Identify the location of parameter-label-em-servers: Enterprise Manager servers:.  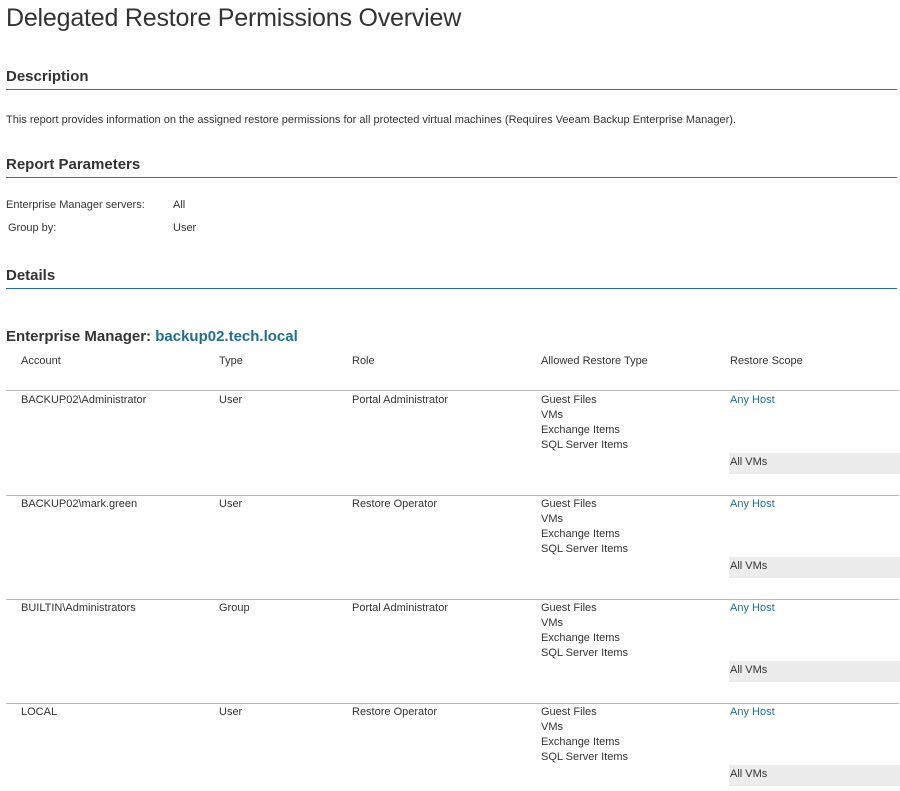
(75, 205).